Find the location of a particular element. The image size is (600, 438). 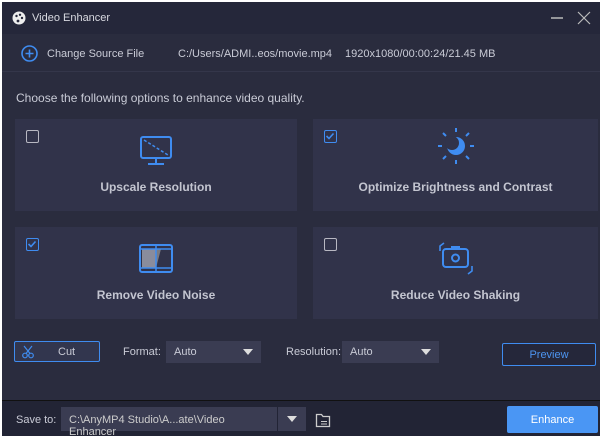

resolution-select: Auto is located at coordinates (390, 352).